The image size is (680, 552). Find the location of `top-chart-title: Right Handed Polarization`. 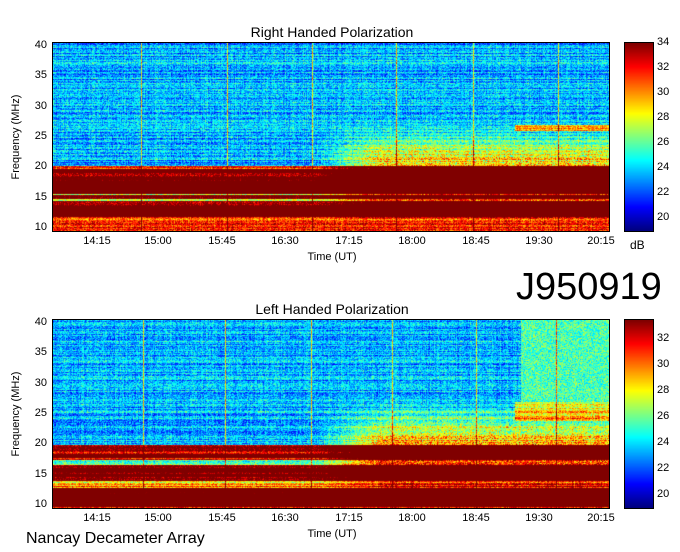

top-chart-title: Right Handed Polarization is located at coordinates (332, 32).